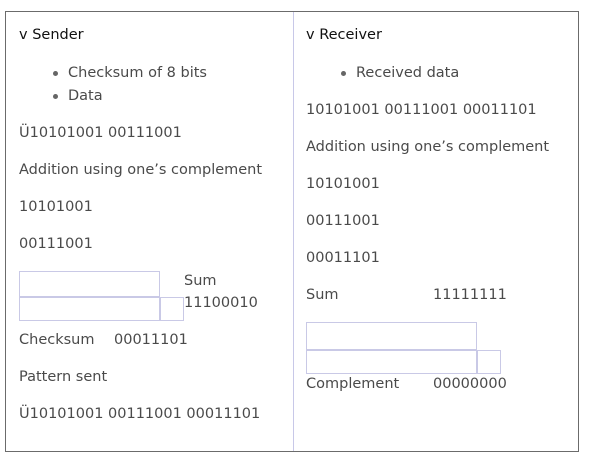 The image size is (592, 464). What do you see at coordinates (172, 309) in the screenshot?
I see `sum-box-small` at bounding box center [172, 309].